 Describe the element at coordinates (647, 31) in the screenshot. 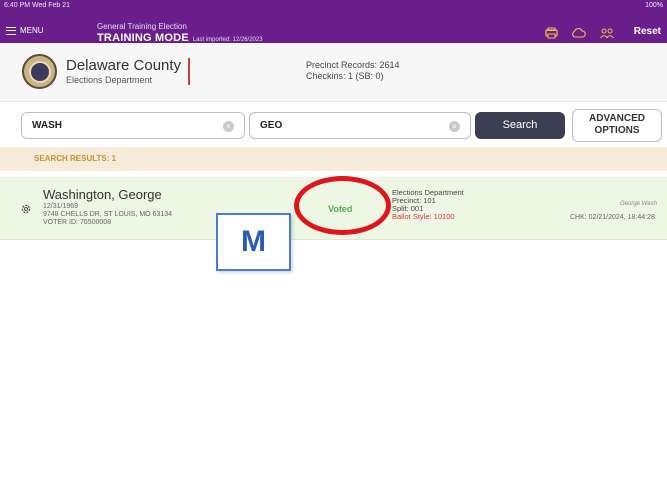

I see `reset-button: Reset` at that location.